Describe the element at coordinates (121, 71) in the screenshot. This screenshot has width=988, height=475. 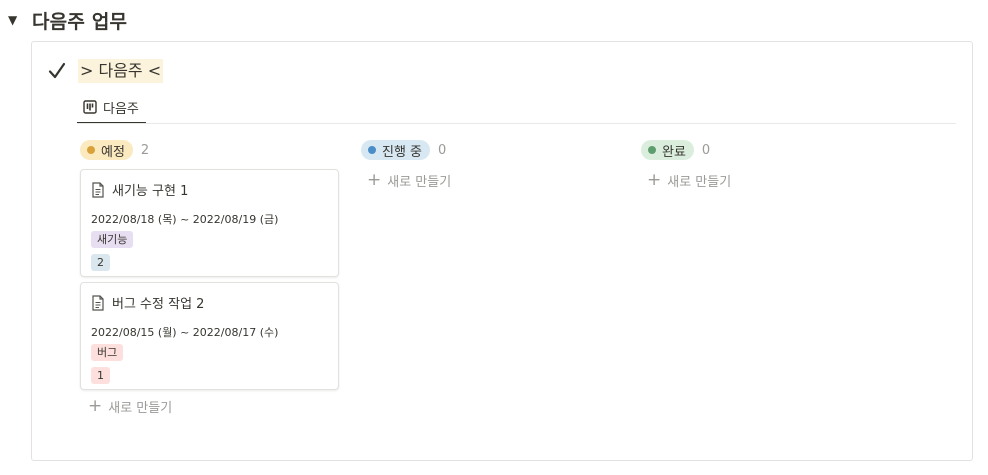
I see `highlighted-title: > 다음주 <` at that location.